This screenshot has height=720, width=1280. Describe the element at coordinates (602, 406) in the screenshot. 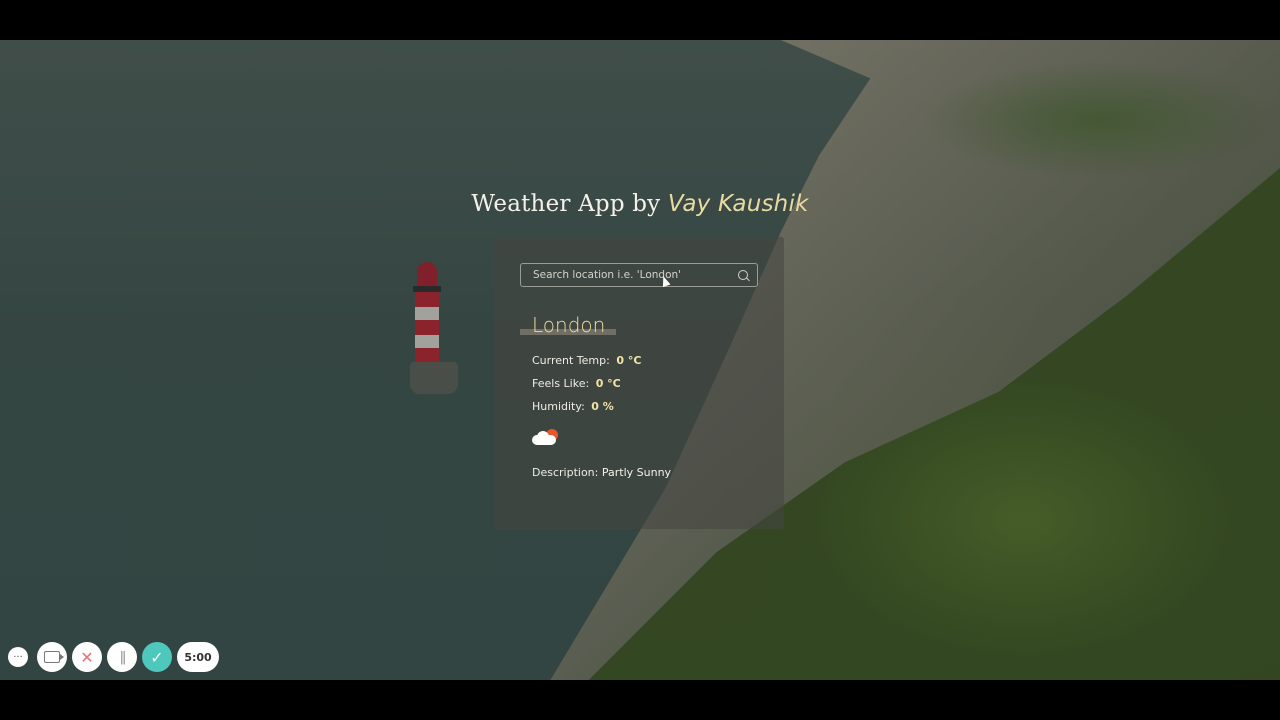

I see `humidity-value: 0 %` at that location.